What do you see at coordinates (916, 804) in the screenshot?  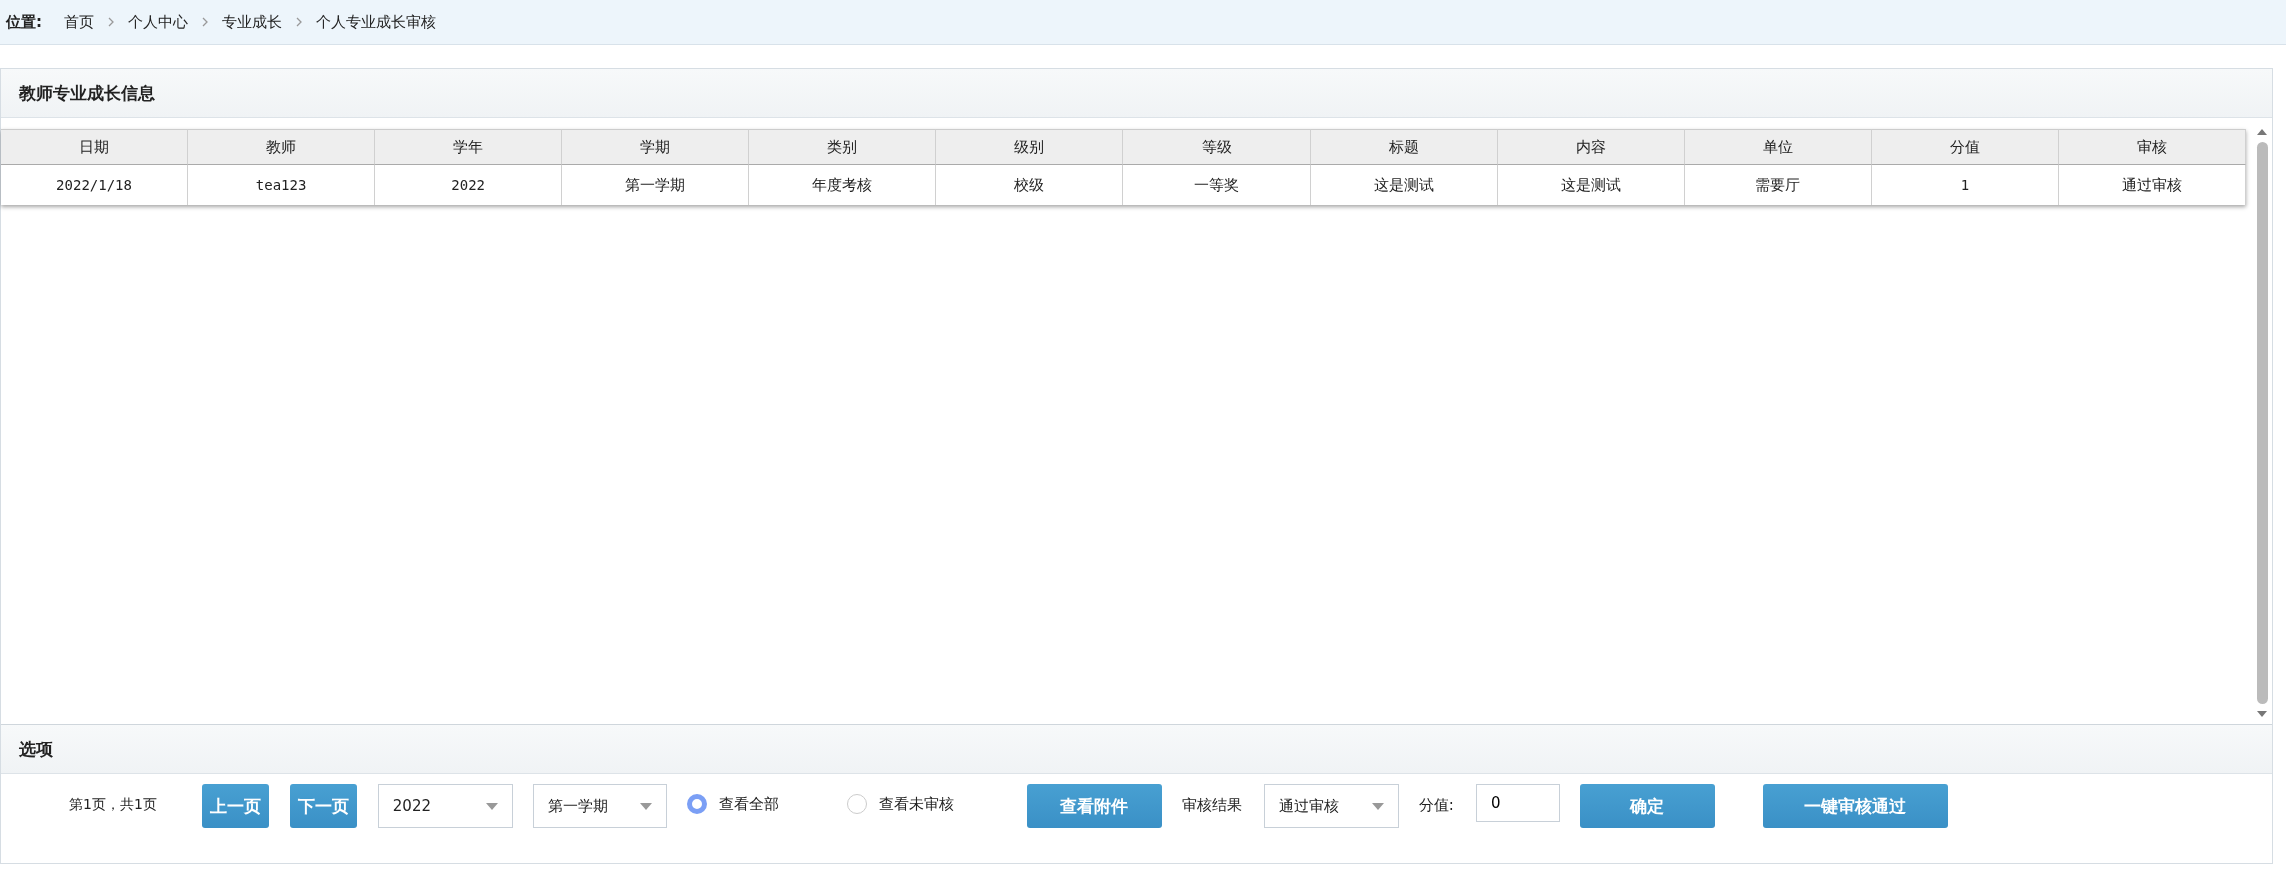 I see `radio-label: 查看未审核` at bounding box center [916, 804].